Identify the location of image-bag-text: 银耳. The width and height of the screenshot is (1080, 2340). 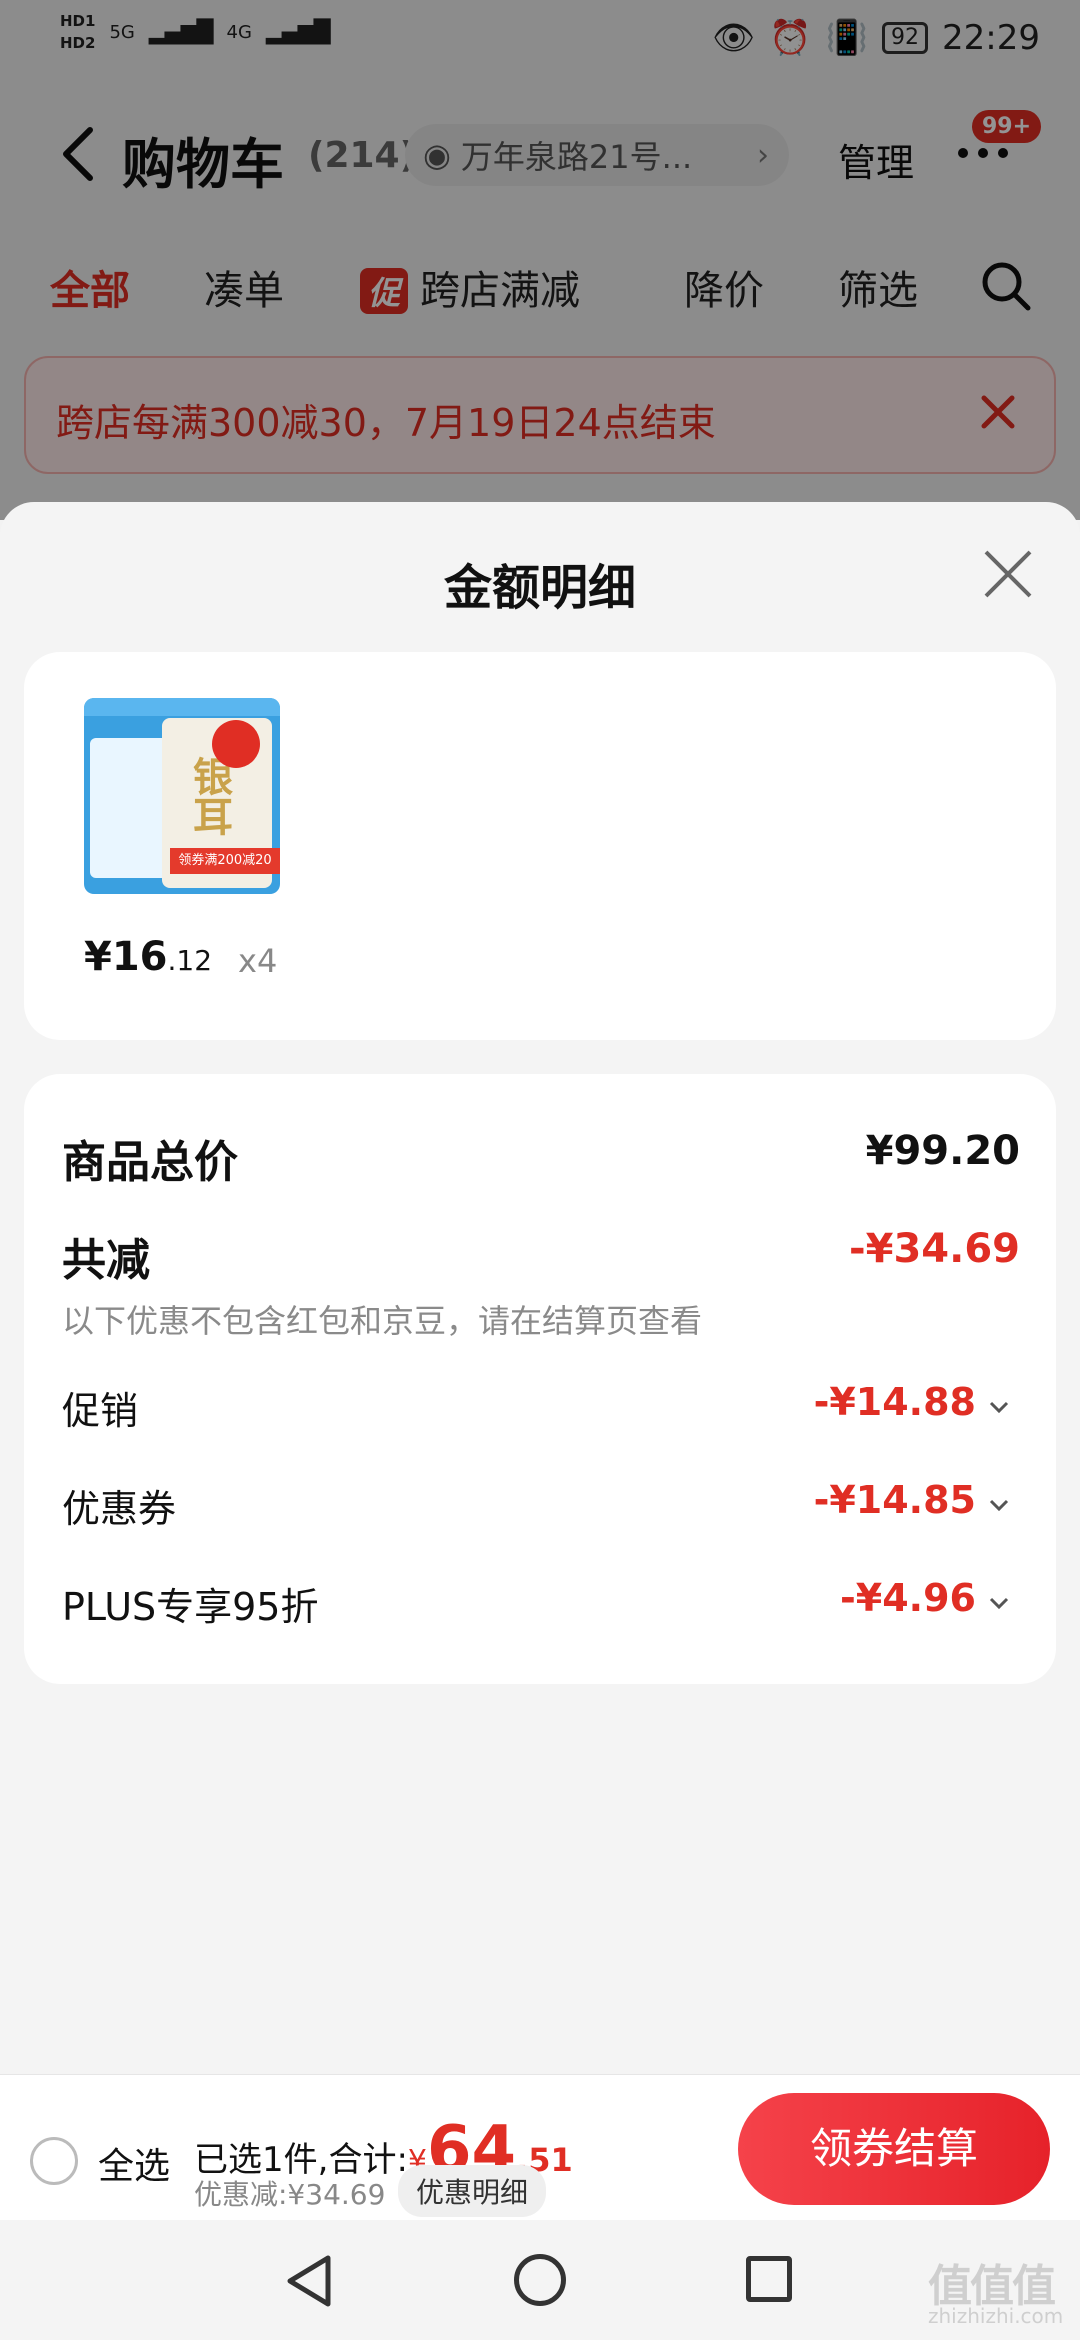
(209, 796).